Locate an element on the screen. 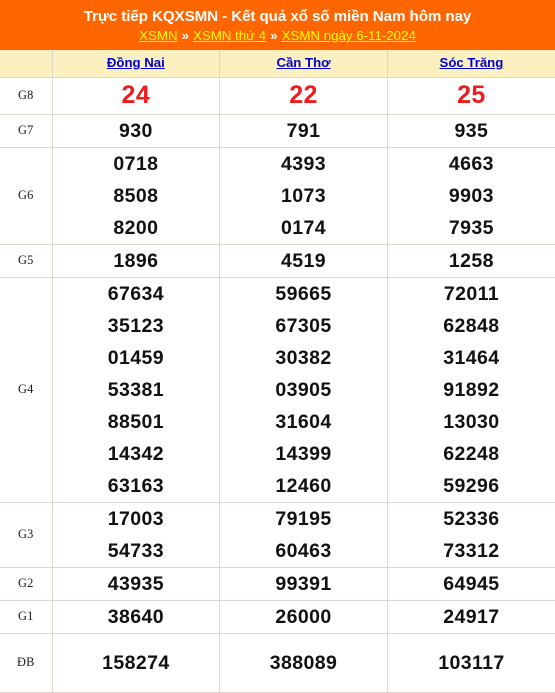 This screenshot has width=555, height=693. prize-cell-g6-col3: 4663 9903 7935 is located at coordinates (470, 195).